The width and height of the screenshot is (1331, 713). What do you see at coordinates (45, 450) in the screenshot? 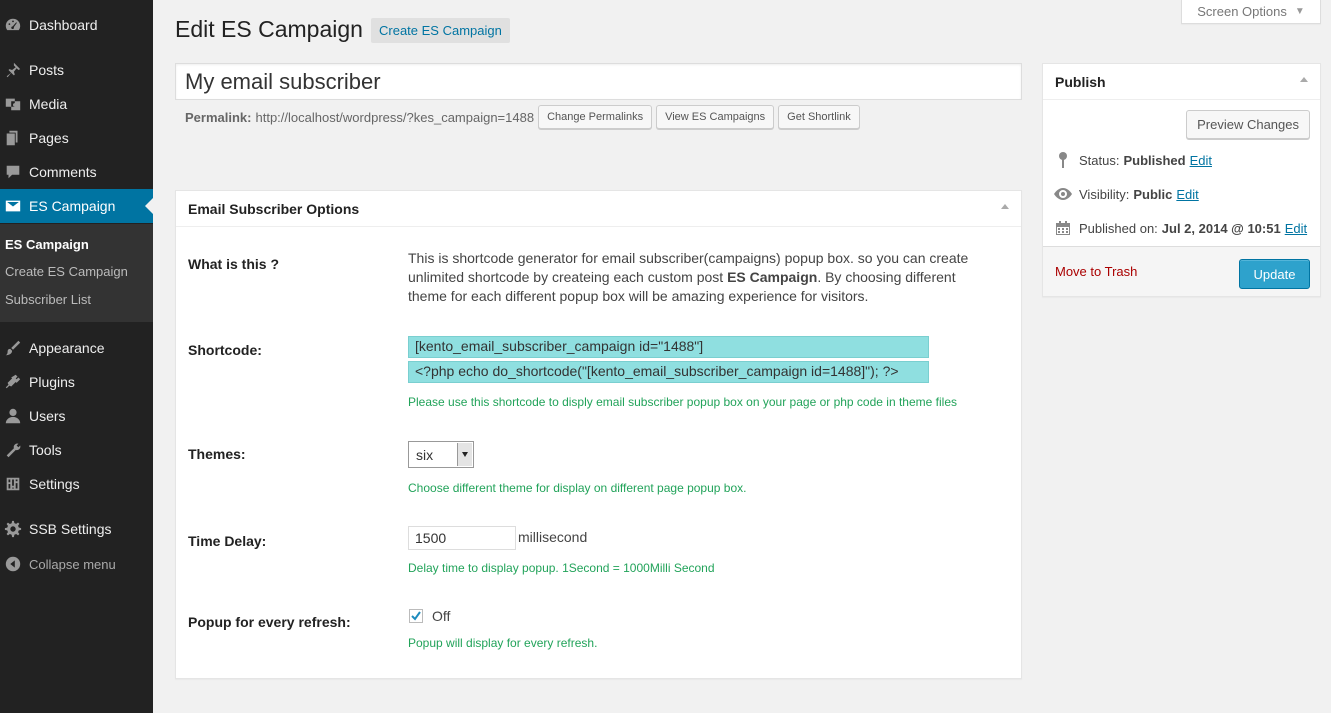
I see `sidebar-item-label: Tools` at bounding box center [45, 450].